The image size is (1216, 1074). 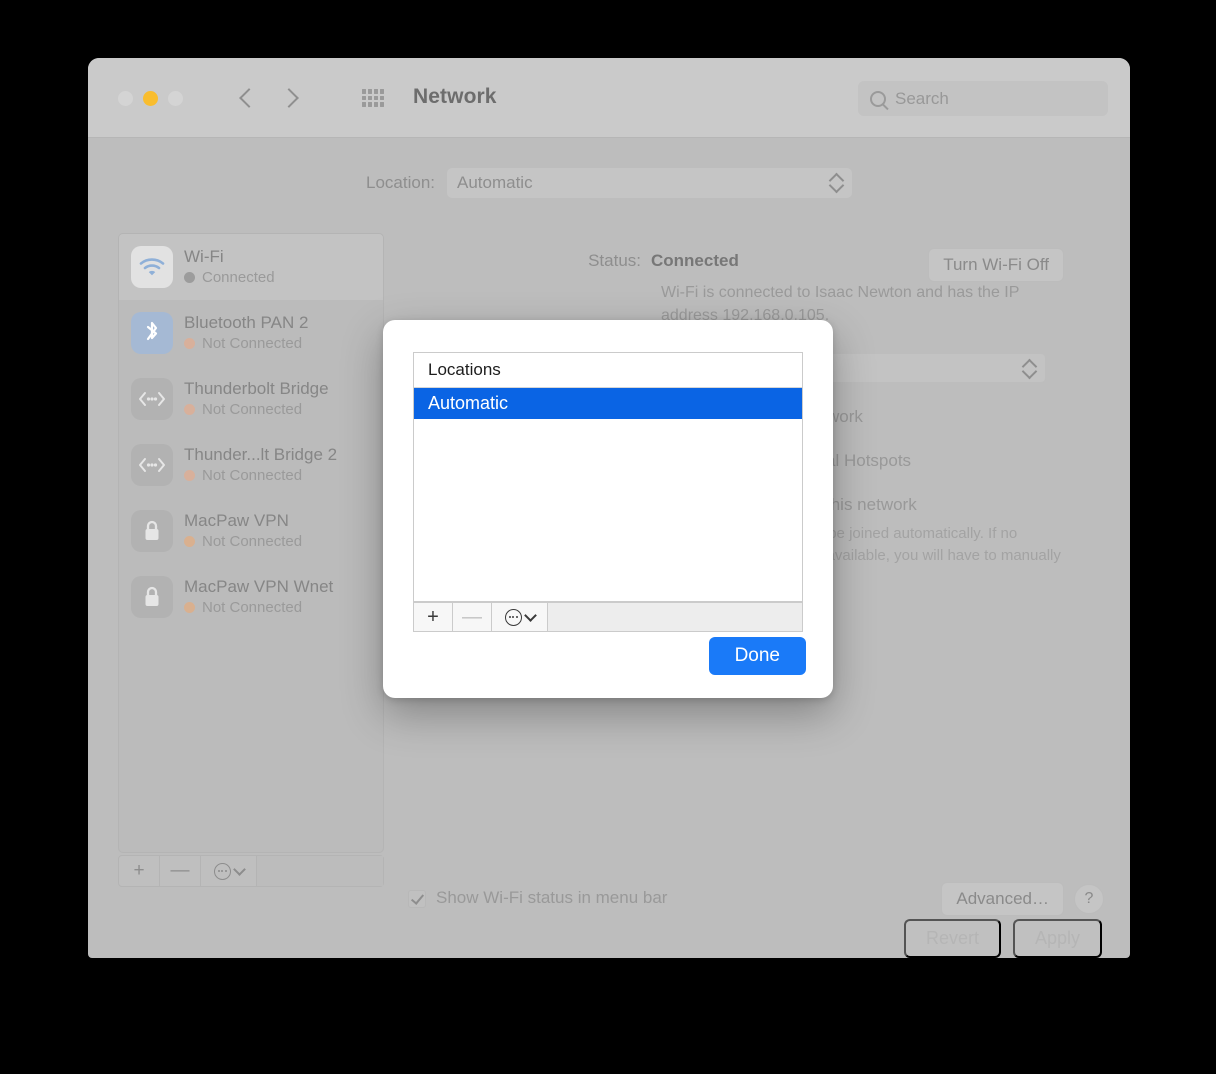 I want to click on sidebar-item-status: Connected, so click(x=229, y=278).